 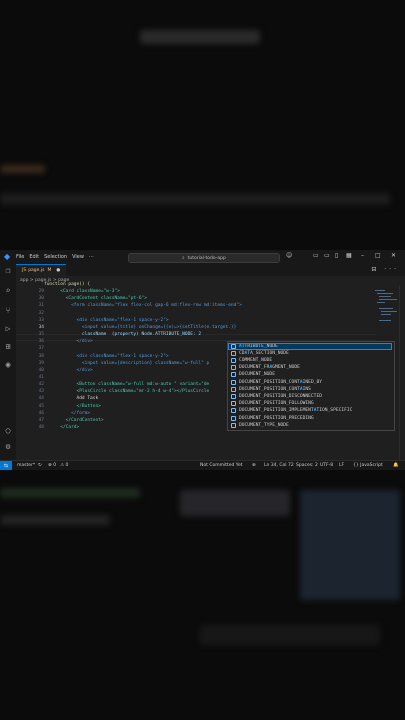 What do you see at coordinates (58, 270) in the screenshot?
I see `close-tab-icon: ●` at bounding box center [58, 270].